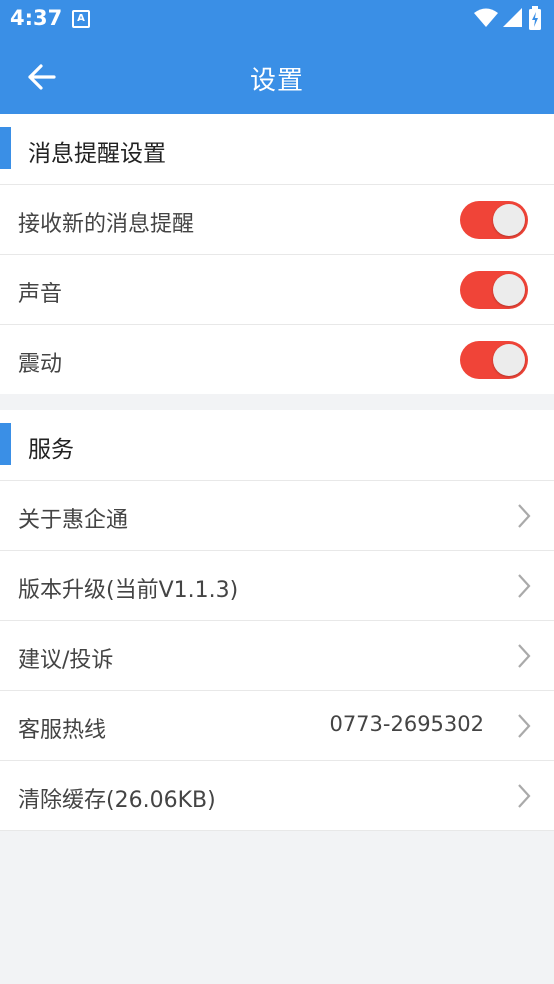  I want to click on setting-row-vibration: 震动, so click(277, 359).